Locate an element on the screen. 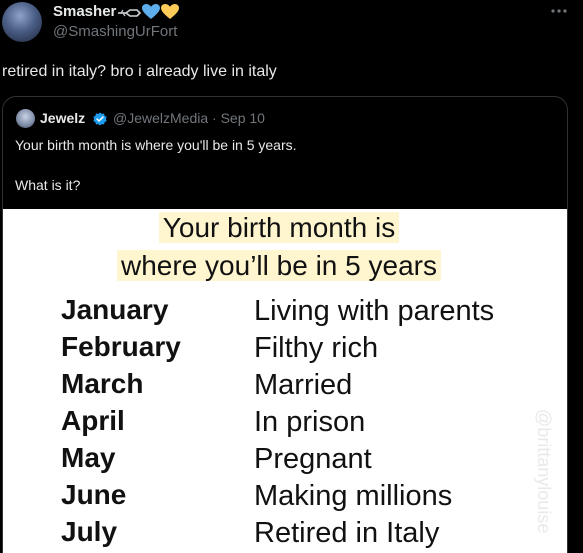  meme-row: July Retired in Italy is located at coordinates (285, 534).